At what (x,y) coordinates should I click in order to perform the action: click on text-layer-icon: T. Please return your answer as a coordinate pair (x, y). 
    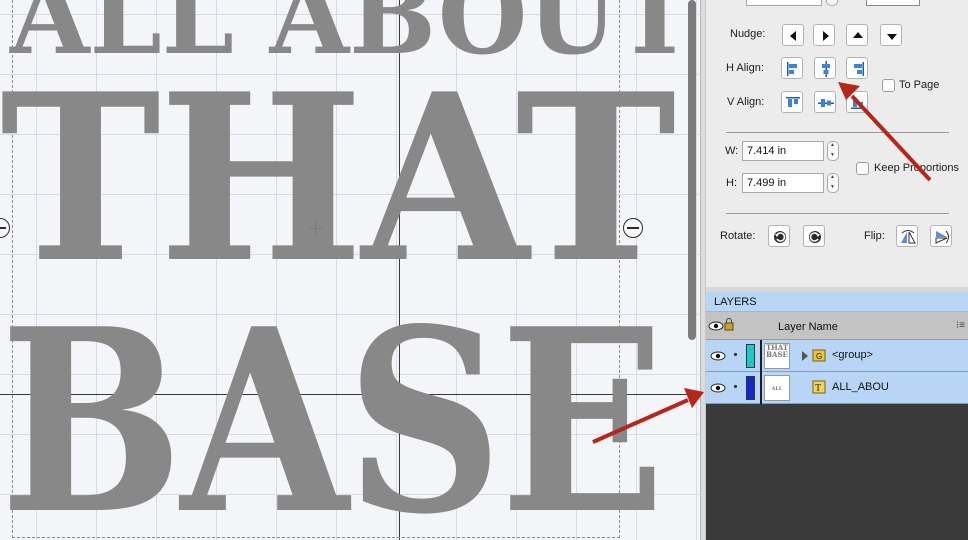
    Looking at the image, I should click on (819, 387).